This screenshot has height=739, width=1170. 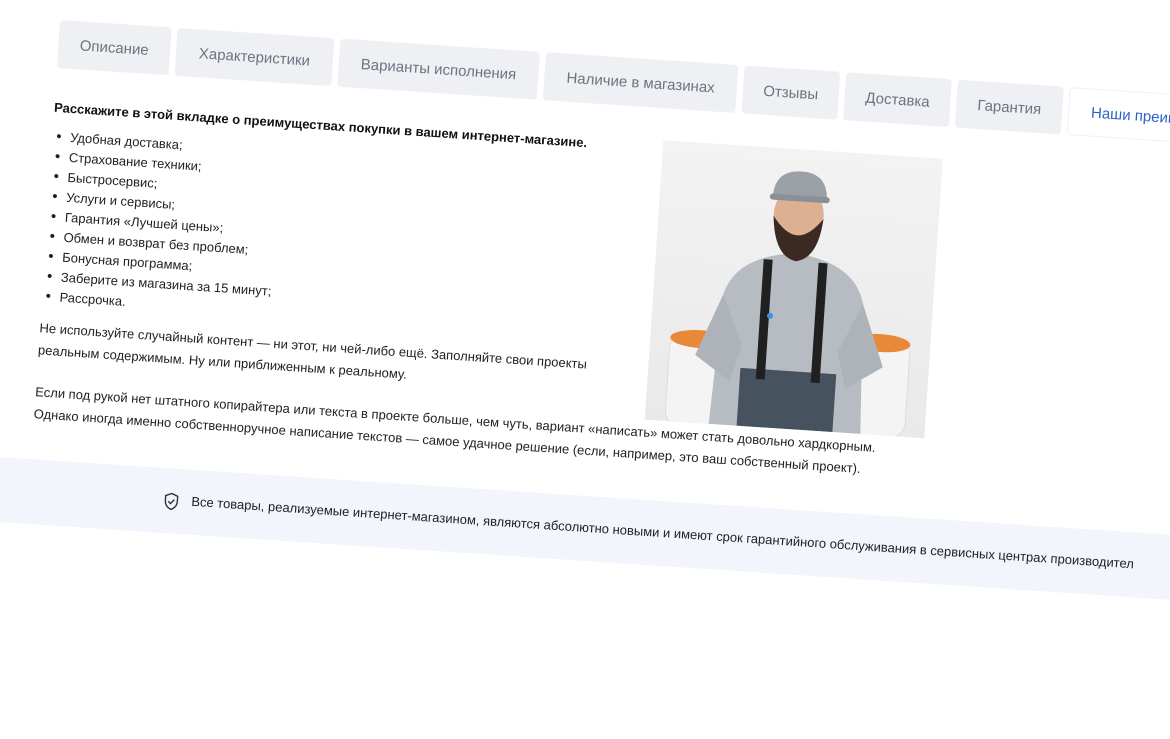 I want to click on tab-label: Характеристики, so click(x=254, y=57).